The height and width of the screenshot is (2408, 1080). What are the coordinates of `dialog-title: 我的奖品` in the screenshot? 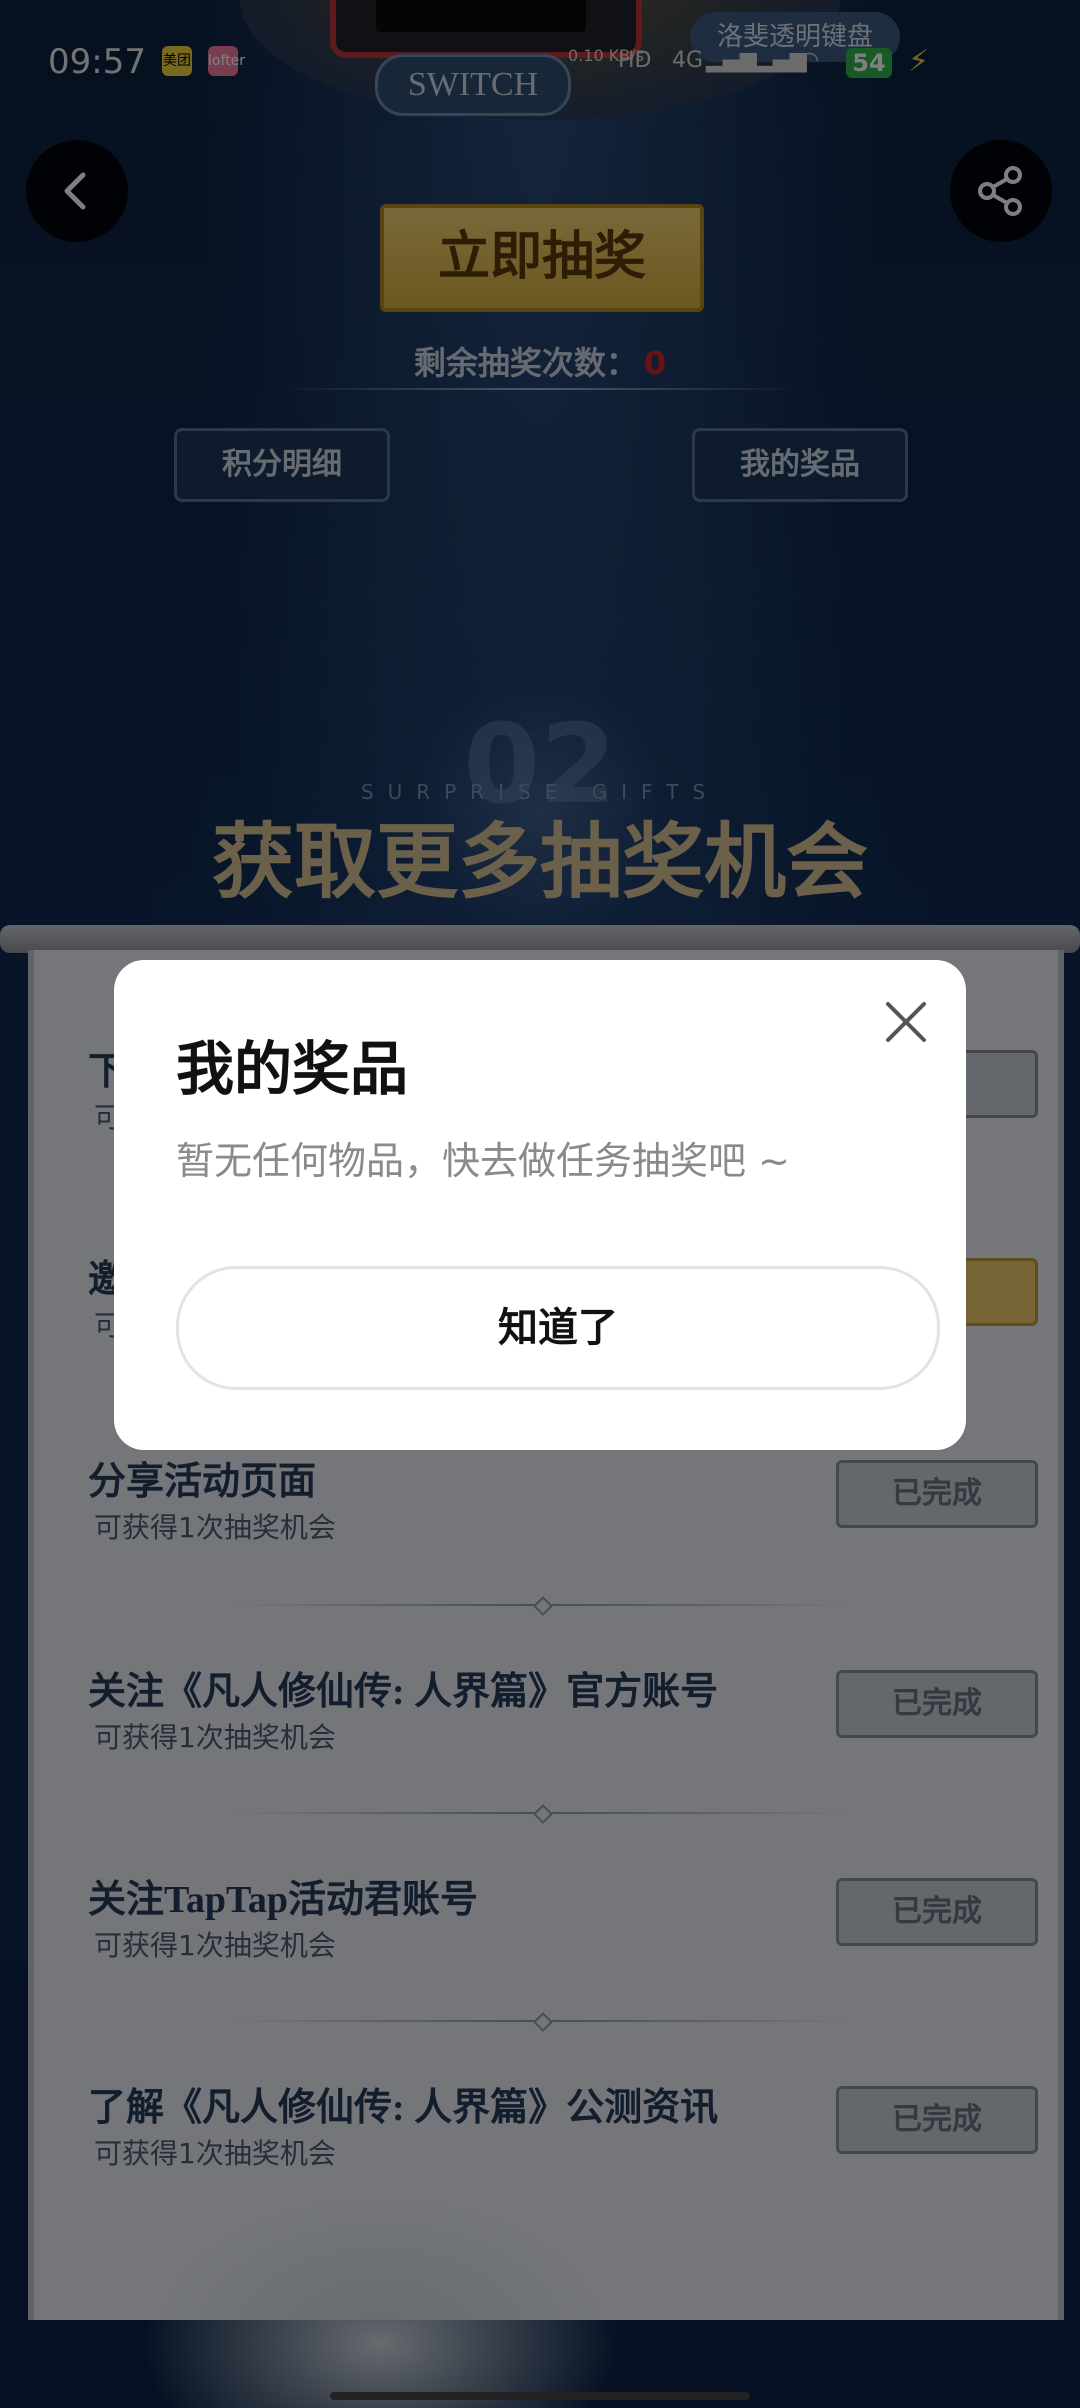 It's located at (292, 1069).